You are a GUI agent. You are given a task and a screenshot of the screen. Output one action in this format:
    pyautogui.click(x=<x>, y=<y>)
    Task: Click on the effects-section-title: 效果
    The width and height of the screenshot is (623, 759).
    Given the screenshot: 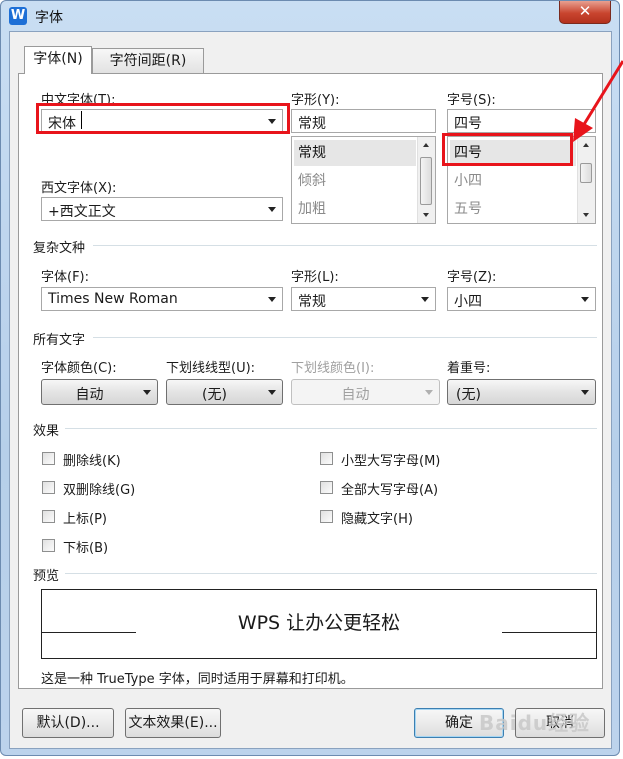 What is the action you would take?
    pyautogui.click(x=46, y=431)
    